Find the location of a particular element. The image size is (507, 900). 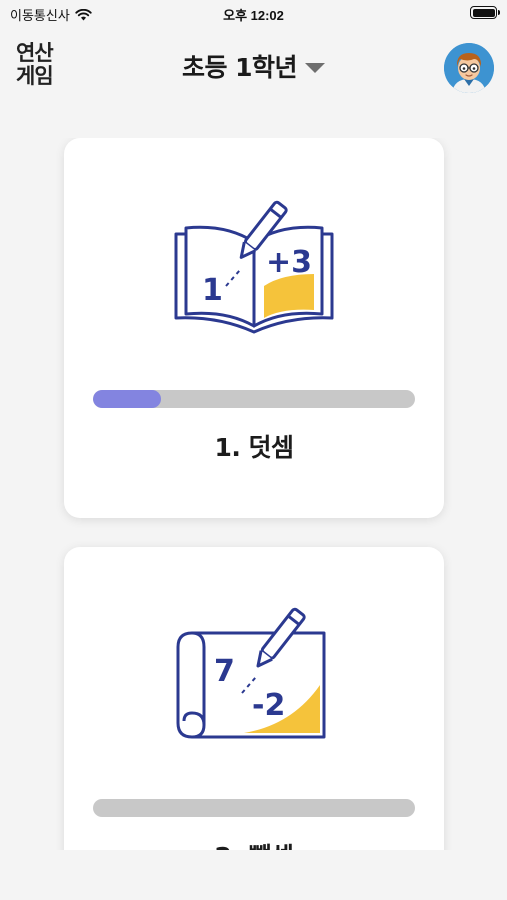

progress-fill is located at coordinates (127, 399).